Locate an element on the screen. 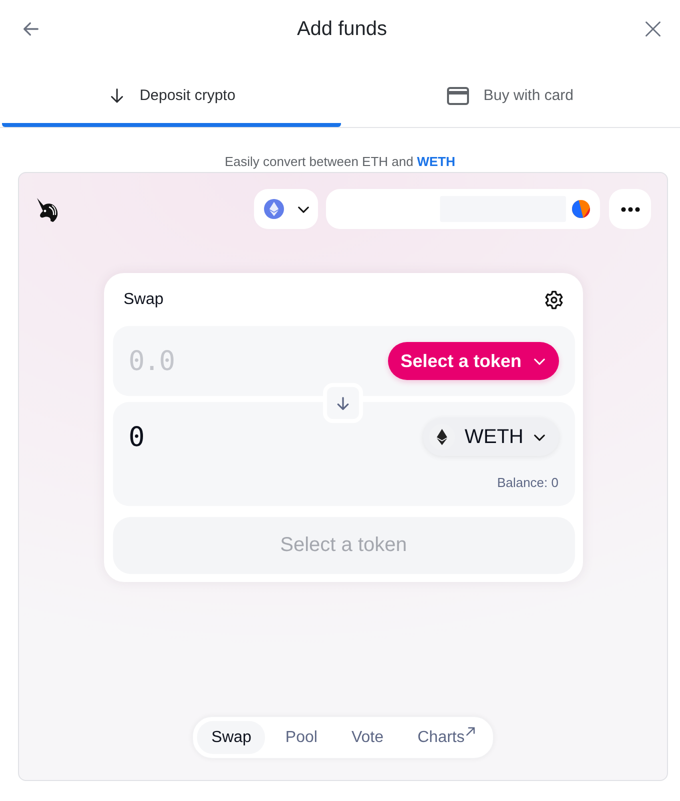 The width and height of the screenshot is (680, 801). unicorn-icon is located at coordinates (47, 209).